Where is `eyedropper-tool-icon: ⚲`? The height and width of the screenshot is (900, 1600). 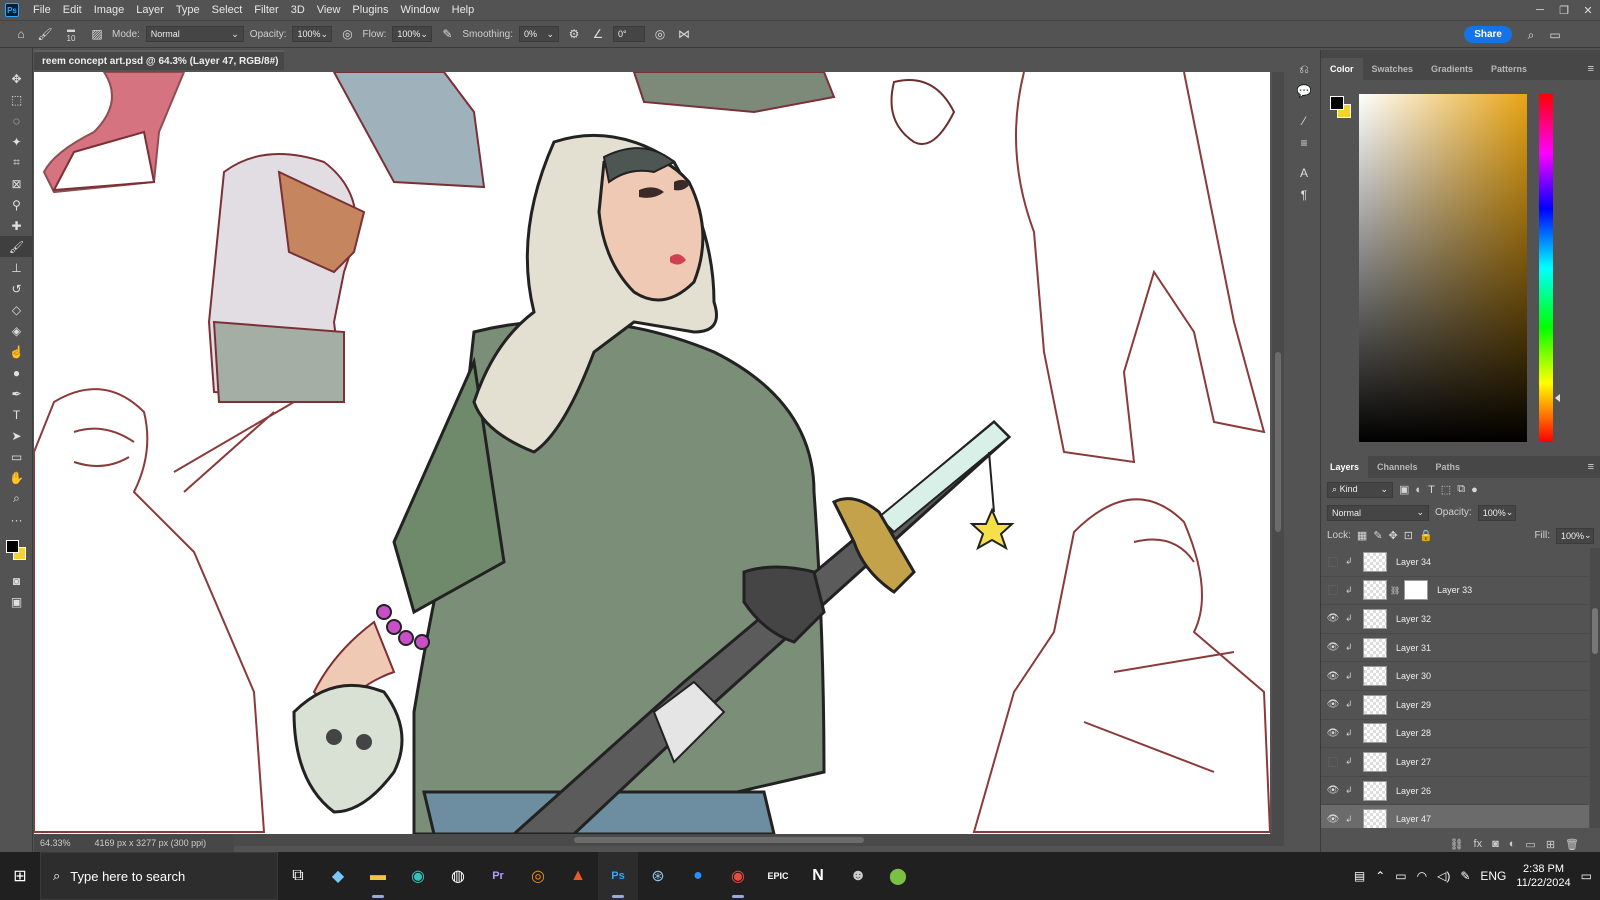 eyedropper-tool-icon: ⚲ is located at coordinates (16, 204).